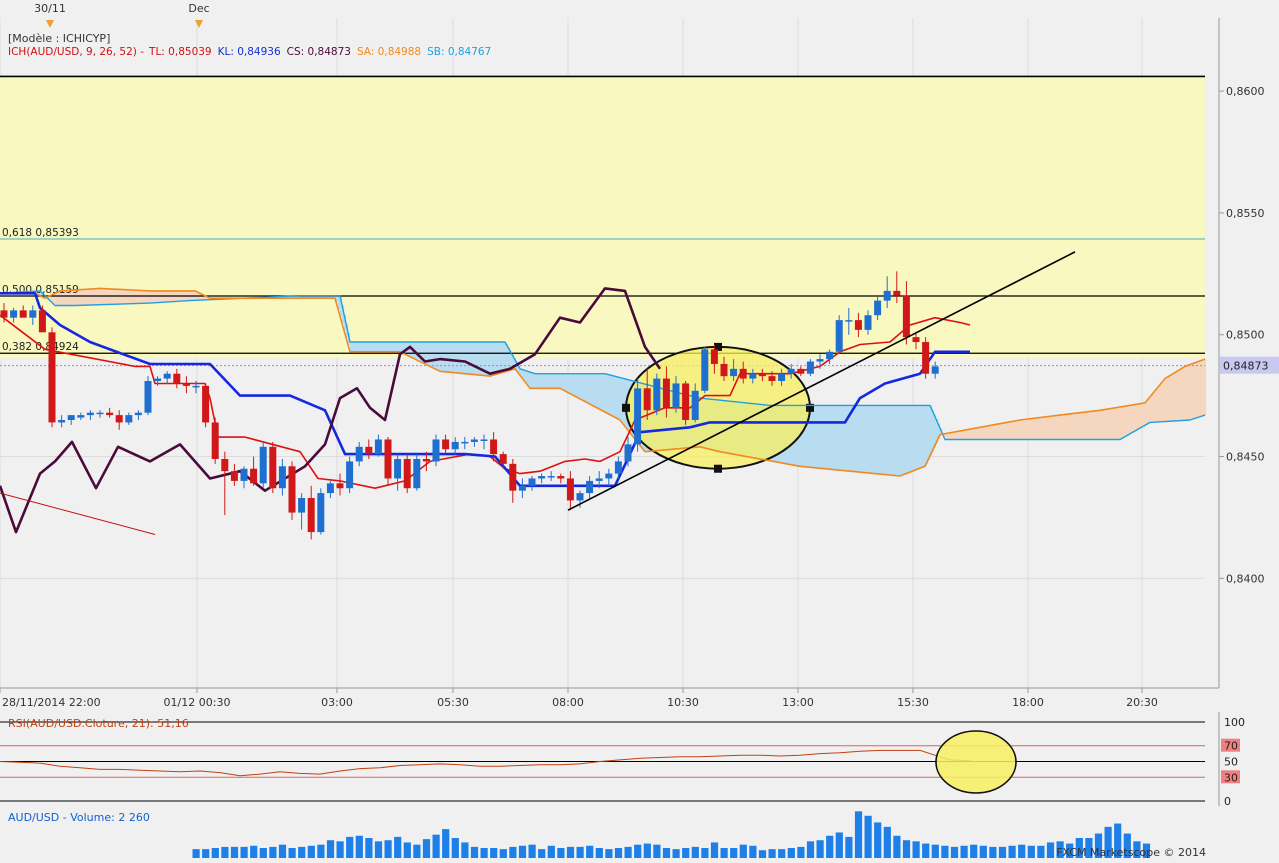 The height and width of the screenshot is (863, 1279). I want to click on price-tick-label: 0,8600, so click(1245, 91).